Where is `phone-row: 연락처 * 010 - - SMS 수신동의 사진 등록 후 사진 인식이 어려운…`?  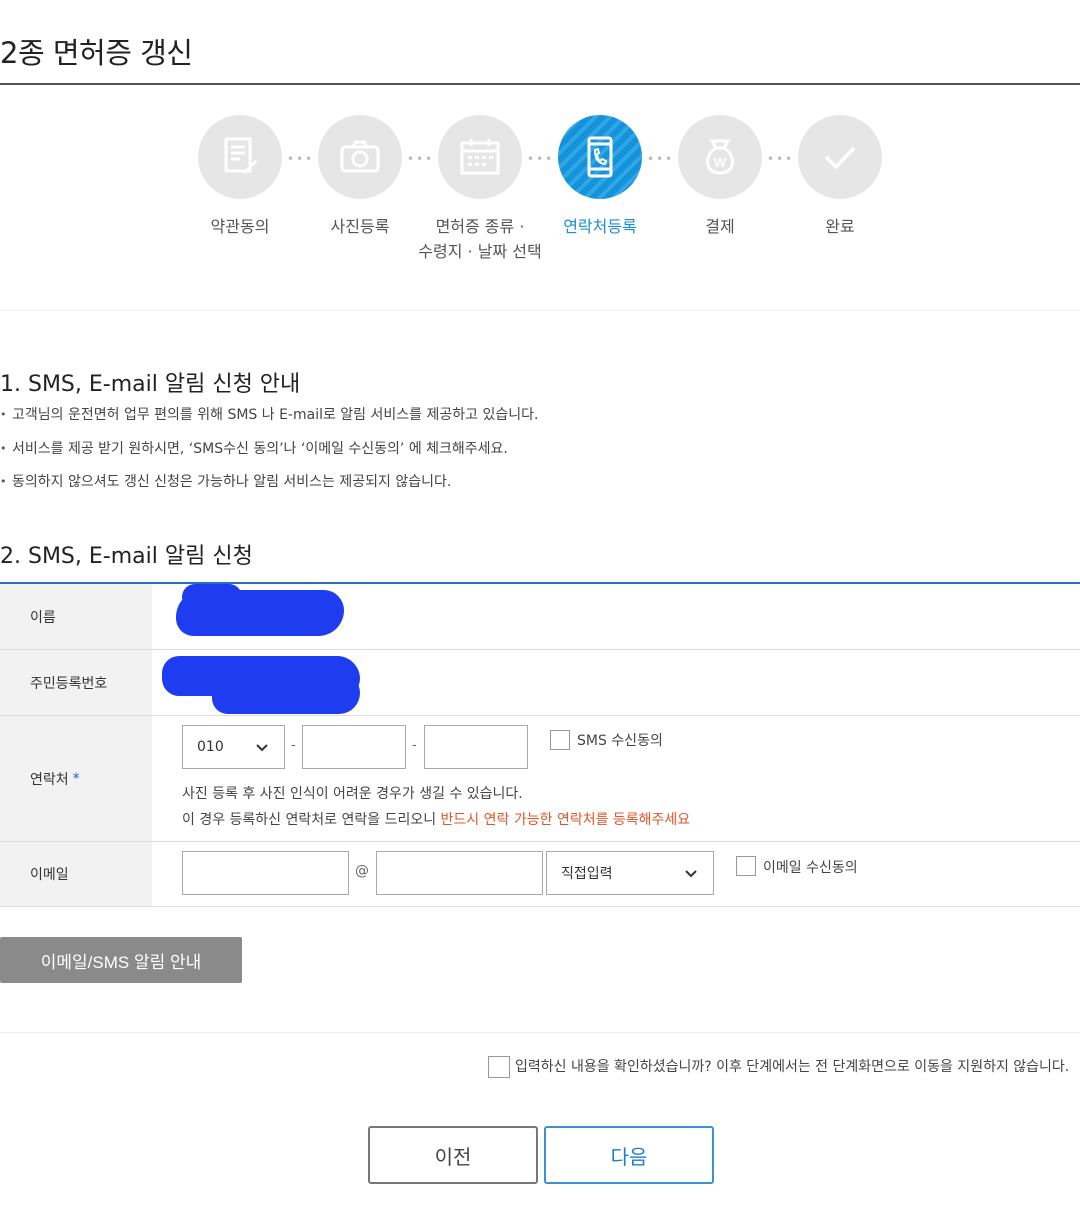
phone-row: 연락처 * 010 - - SMS 수신동의 사진 등록 후 사진 인식이 어려운… is located at coordinates (540, 779).